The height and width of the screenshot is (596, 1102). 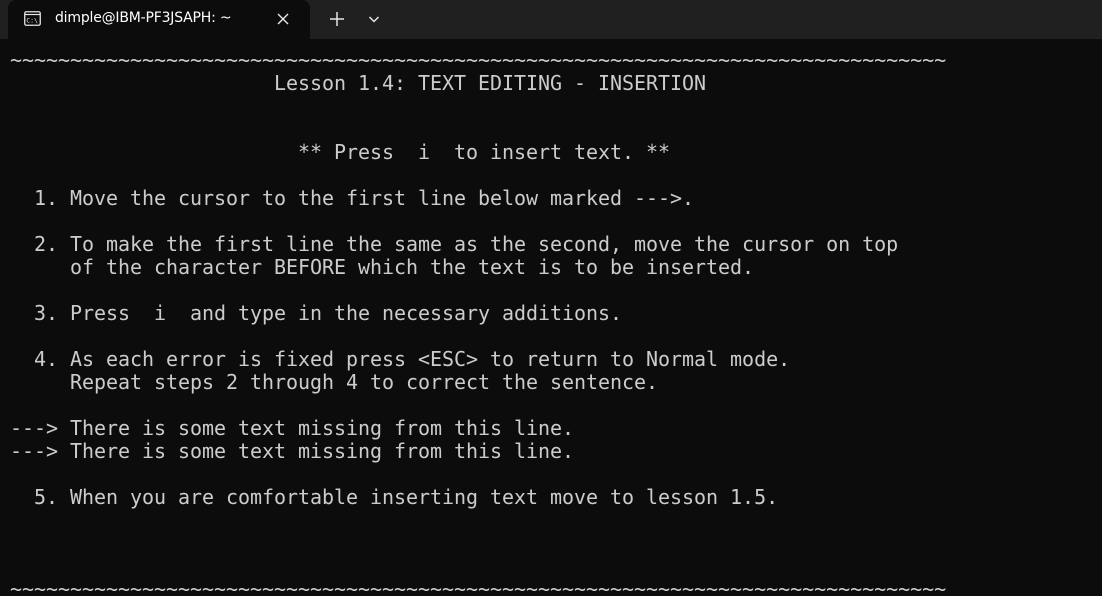 I want to click on terminal-tab: C:\ dimple@IBM-PF3JSAPH: ~, so click(x=159, y=19).